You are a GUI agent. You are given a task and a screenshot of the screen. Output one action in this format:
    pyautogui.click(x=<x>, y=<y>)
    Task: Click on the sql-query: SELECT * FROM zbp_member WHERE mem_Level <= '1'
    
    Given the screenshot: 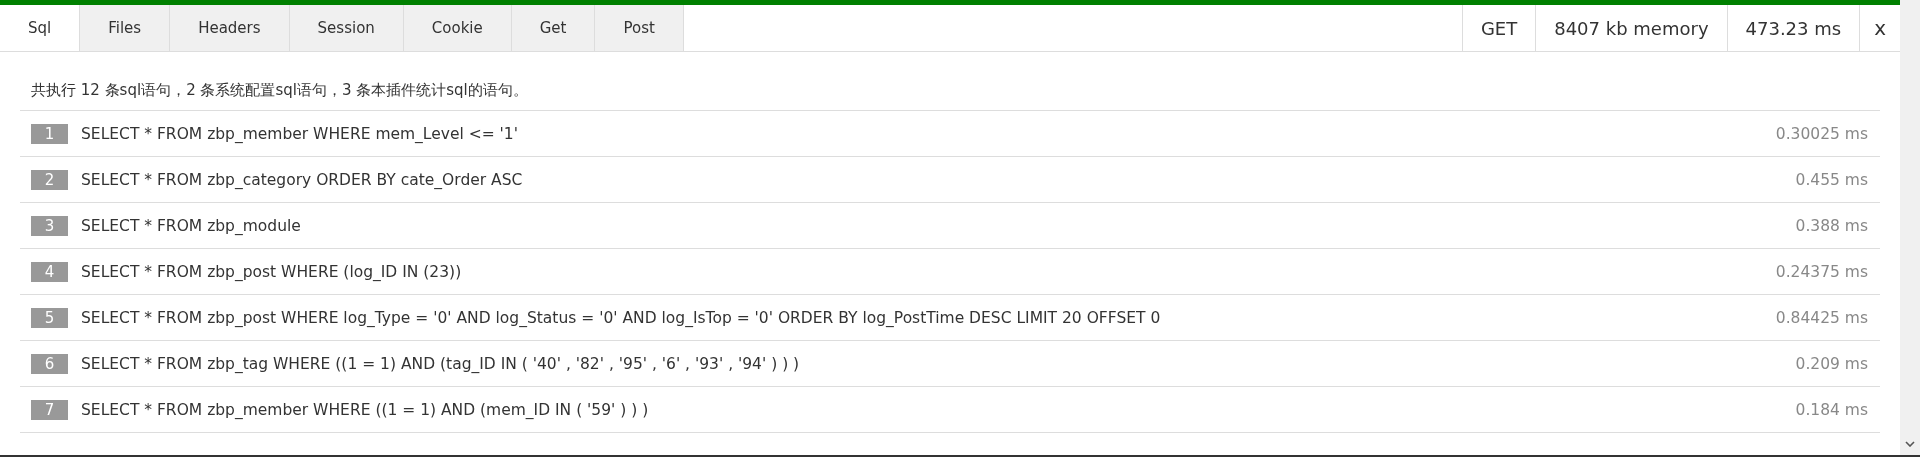 What is the action you would take?
    pyautogui.click(x=300, y=133)
    